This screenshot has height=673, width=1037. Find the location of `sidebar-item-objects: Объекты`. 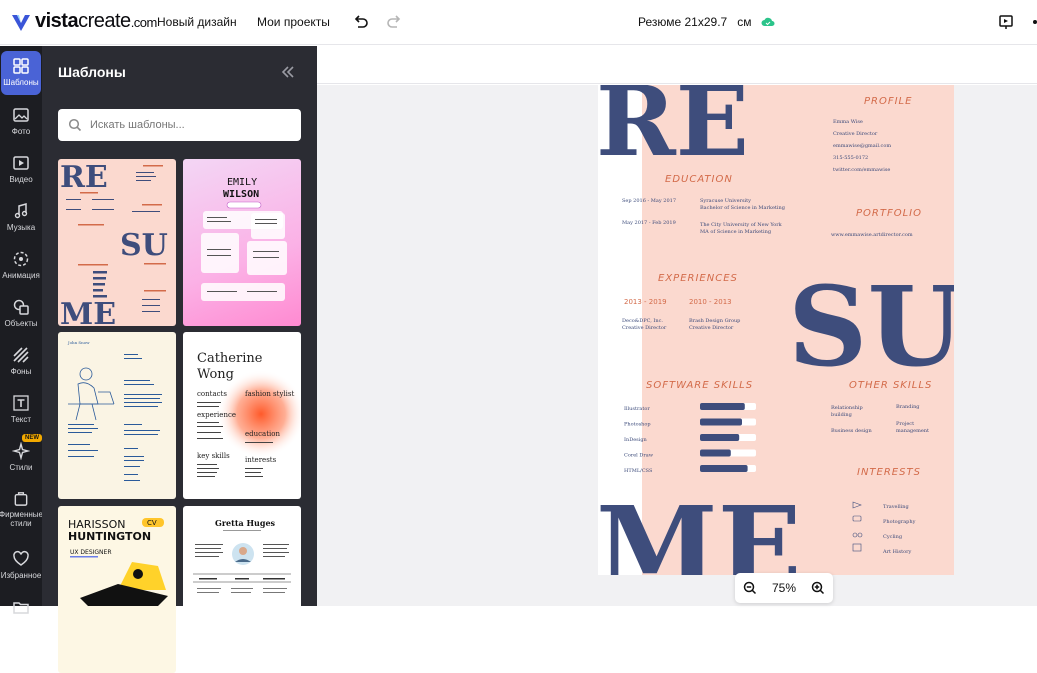

sidebar-item-objects: Объекты is located at coordinates (21, 314).